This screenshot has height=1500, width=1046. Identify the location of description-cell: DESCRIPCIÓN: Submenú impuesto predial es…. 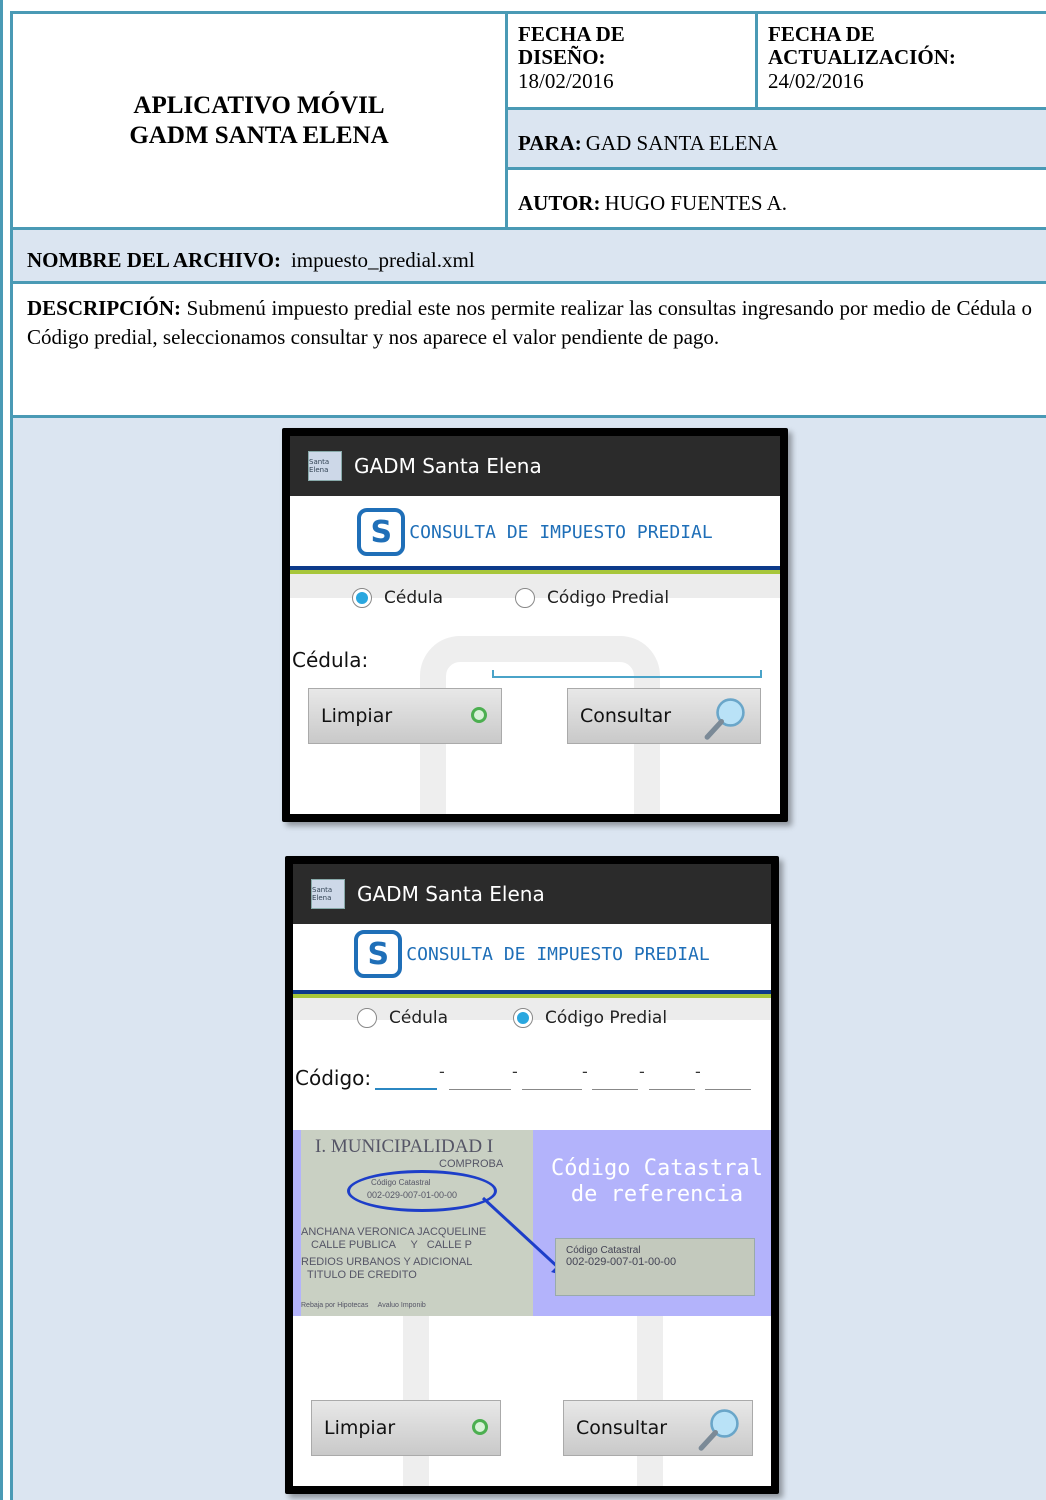
(528, 349).